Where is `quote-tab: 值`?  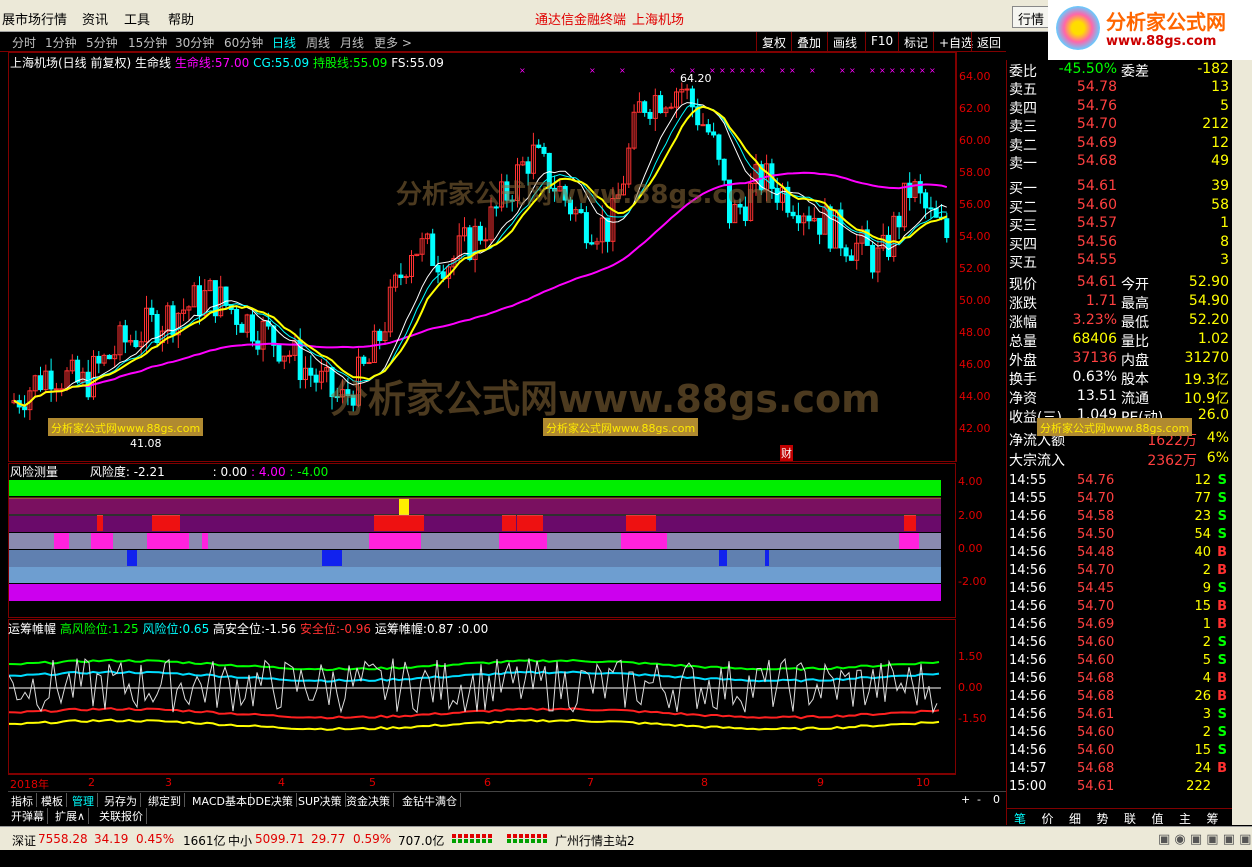 quote-tab: 值 is located at coordinates (1158, 818).